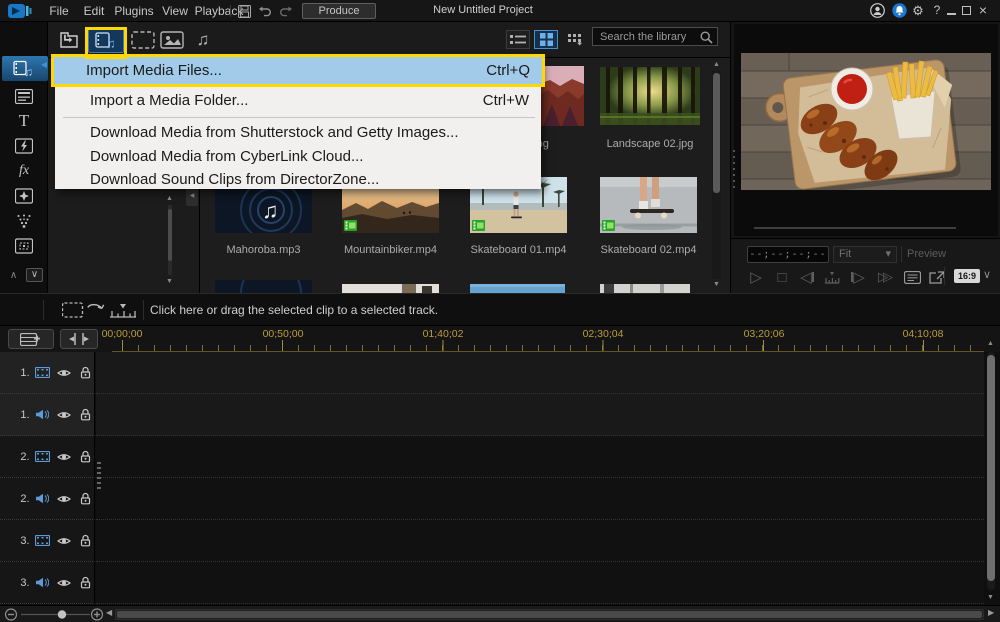 The image size is (1000, 622). What do you see at coordinates (883, 277) in the screenshot?
I see `fast-forward-button: ▷▷` at bounding box center [883, 277].